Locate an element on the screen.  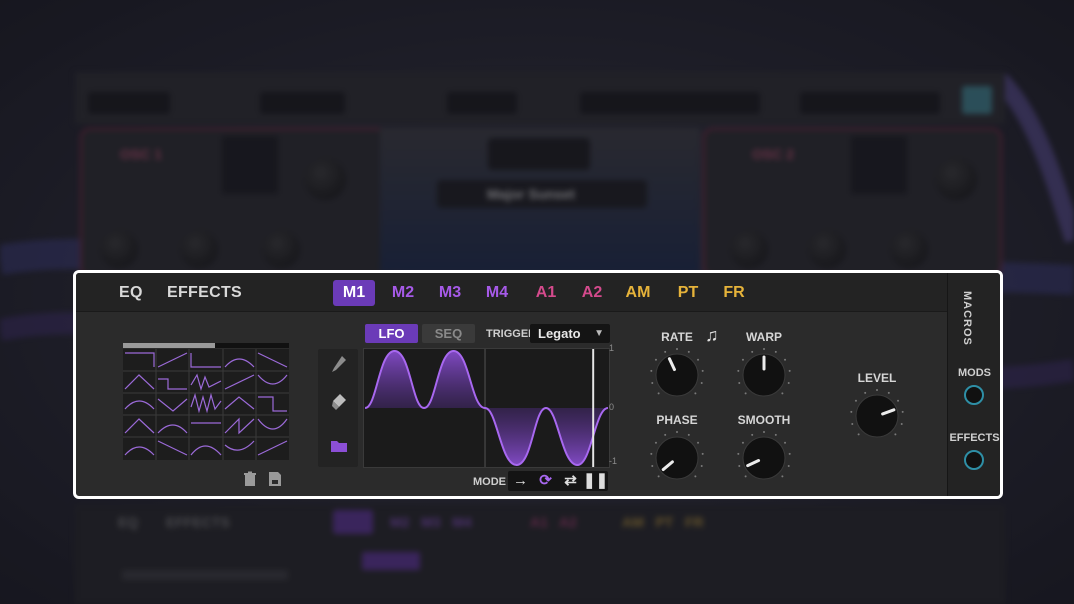
axis-top-label: 1 is located at coordinates (612, 348).